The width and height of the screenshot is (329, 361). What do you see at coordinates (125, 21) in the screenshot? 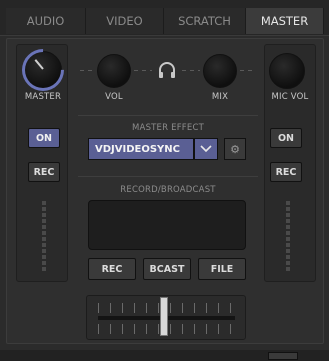
I see `tab-video: VIDEO` at bounding box center [125, 21].